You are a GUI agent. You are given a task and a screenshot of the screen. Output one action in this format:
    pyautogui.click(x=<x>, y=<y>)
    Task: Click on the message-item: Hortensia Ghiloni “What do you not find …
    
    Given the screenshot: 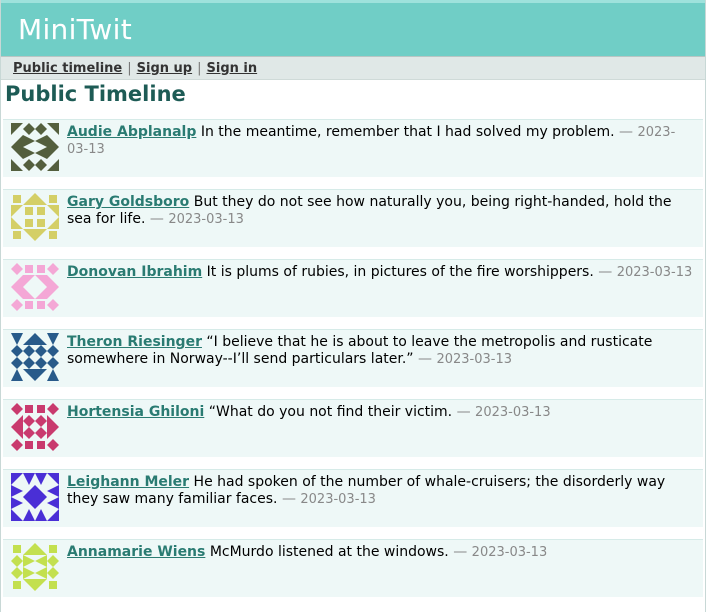 What is the action you would take?
    pyautogui.click(x=353, y=428)
    